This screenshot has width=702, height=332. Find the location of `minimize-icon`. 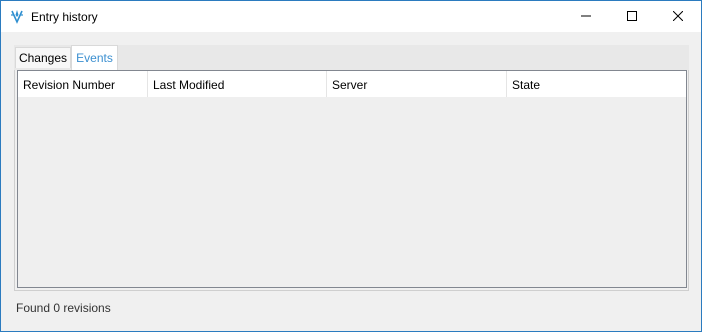

minimize-icon is located at coordinates (586, 17).